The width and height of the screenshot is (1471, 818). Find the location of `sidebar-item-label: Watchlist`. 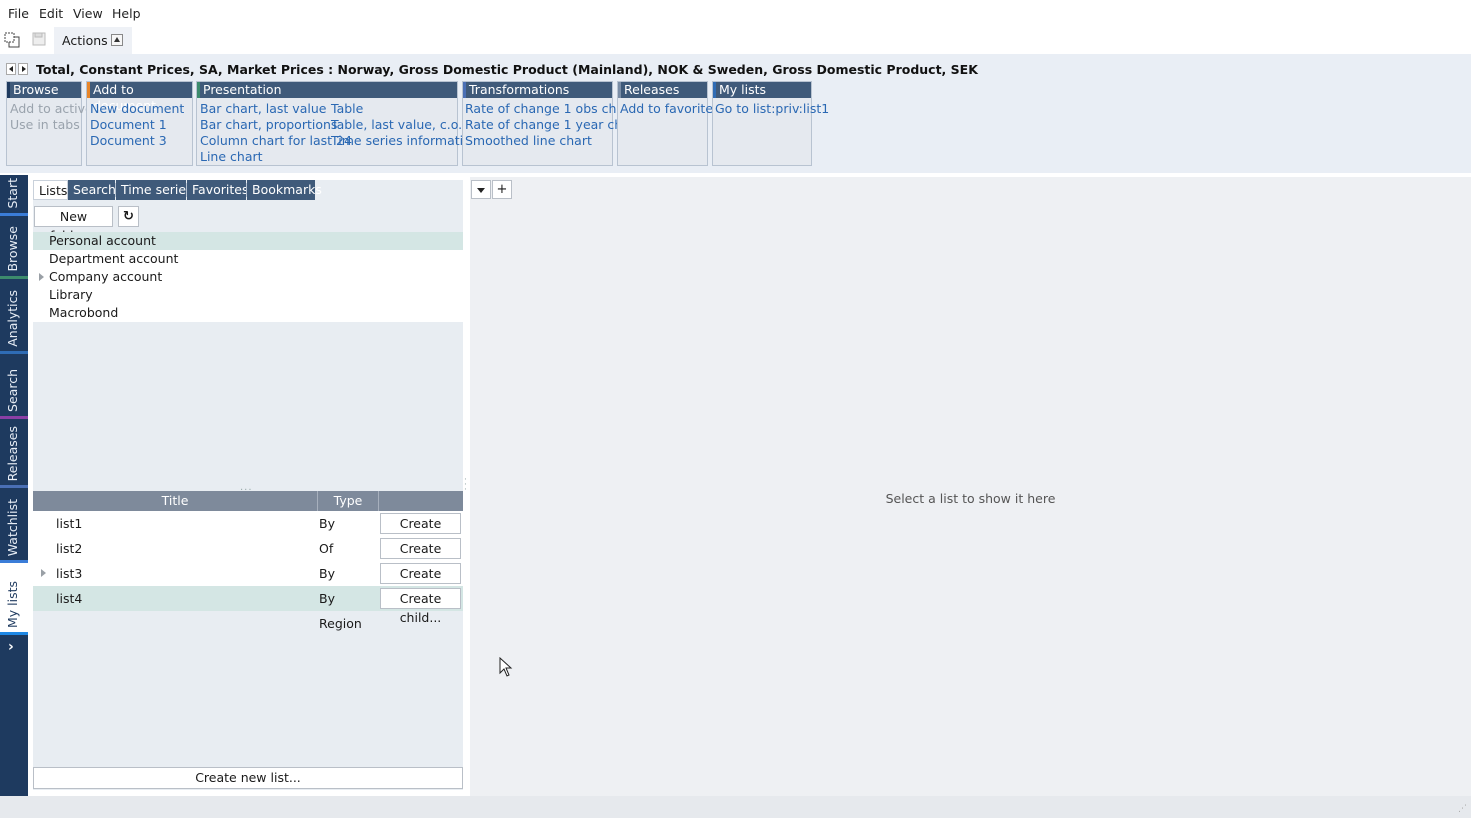

sidebar-item-label: Watchlist is located at coordinates (12, 527).